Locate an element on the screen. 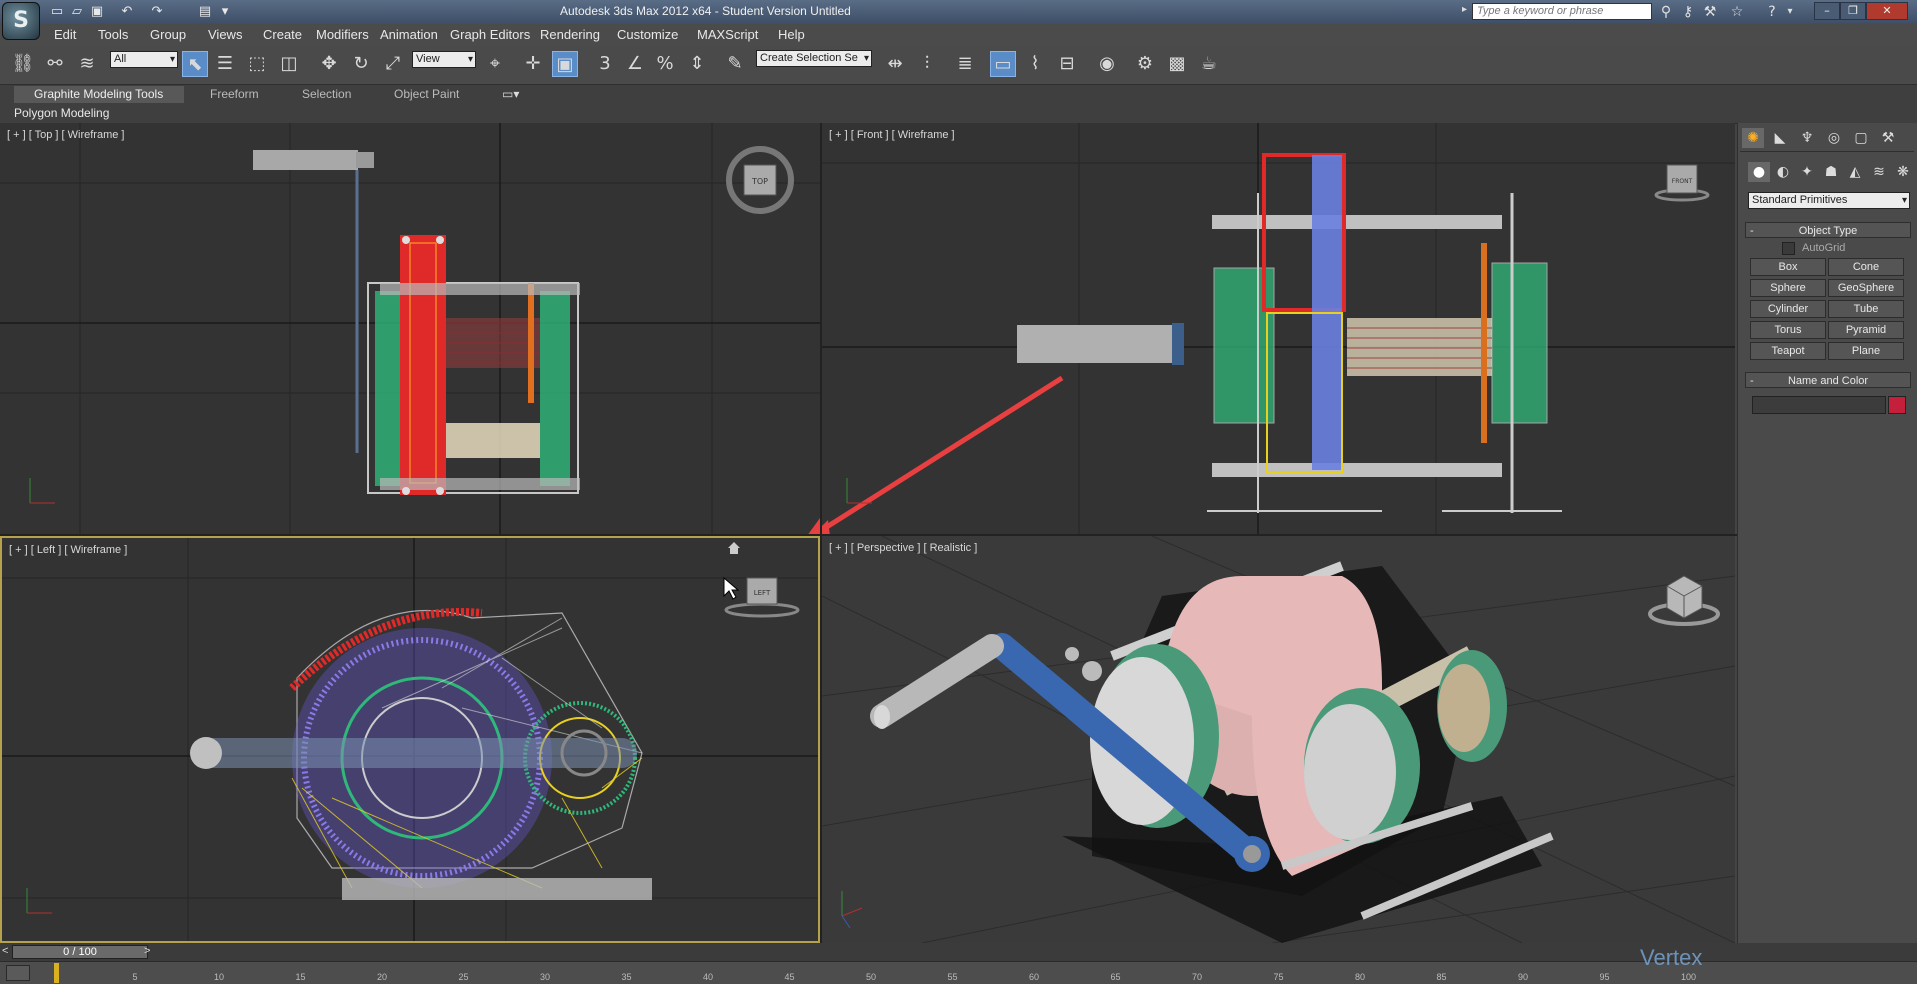  sphere-button: Sphere is located at coordinates (1788, 288).